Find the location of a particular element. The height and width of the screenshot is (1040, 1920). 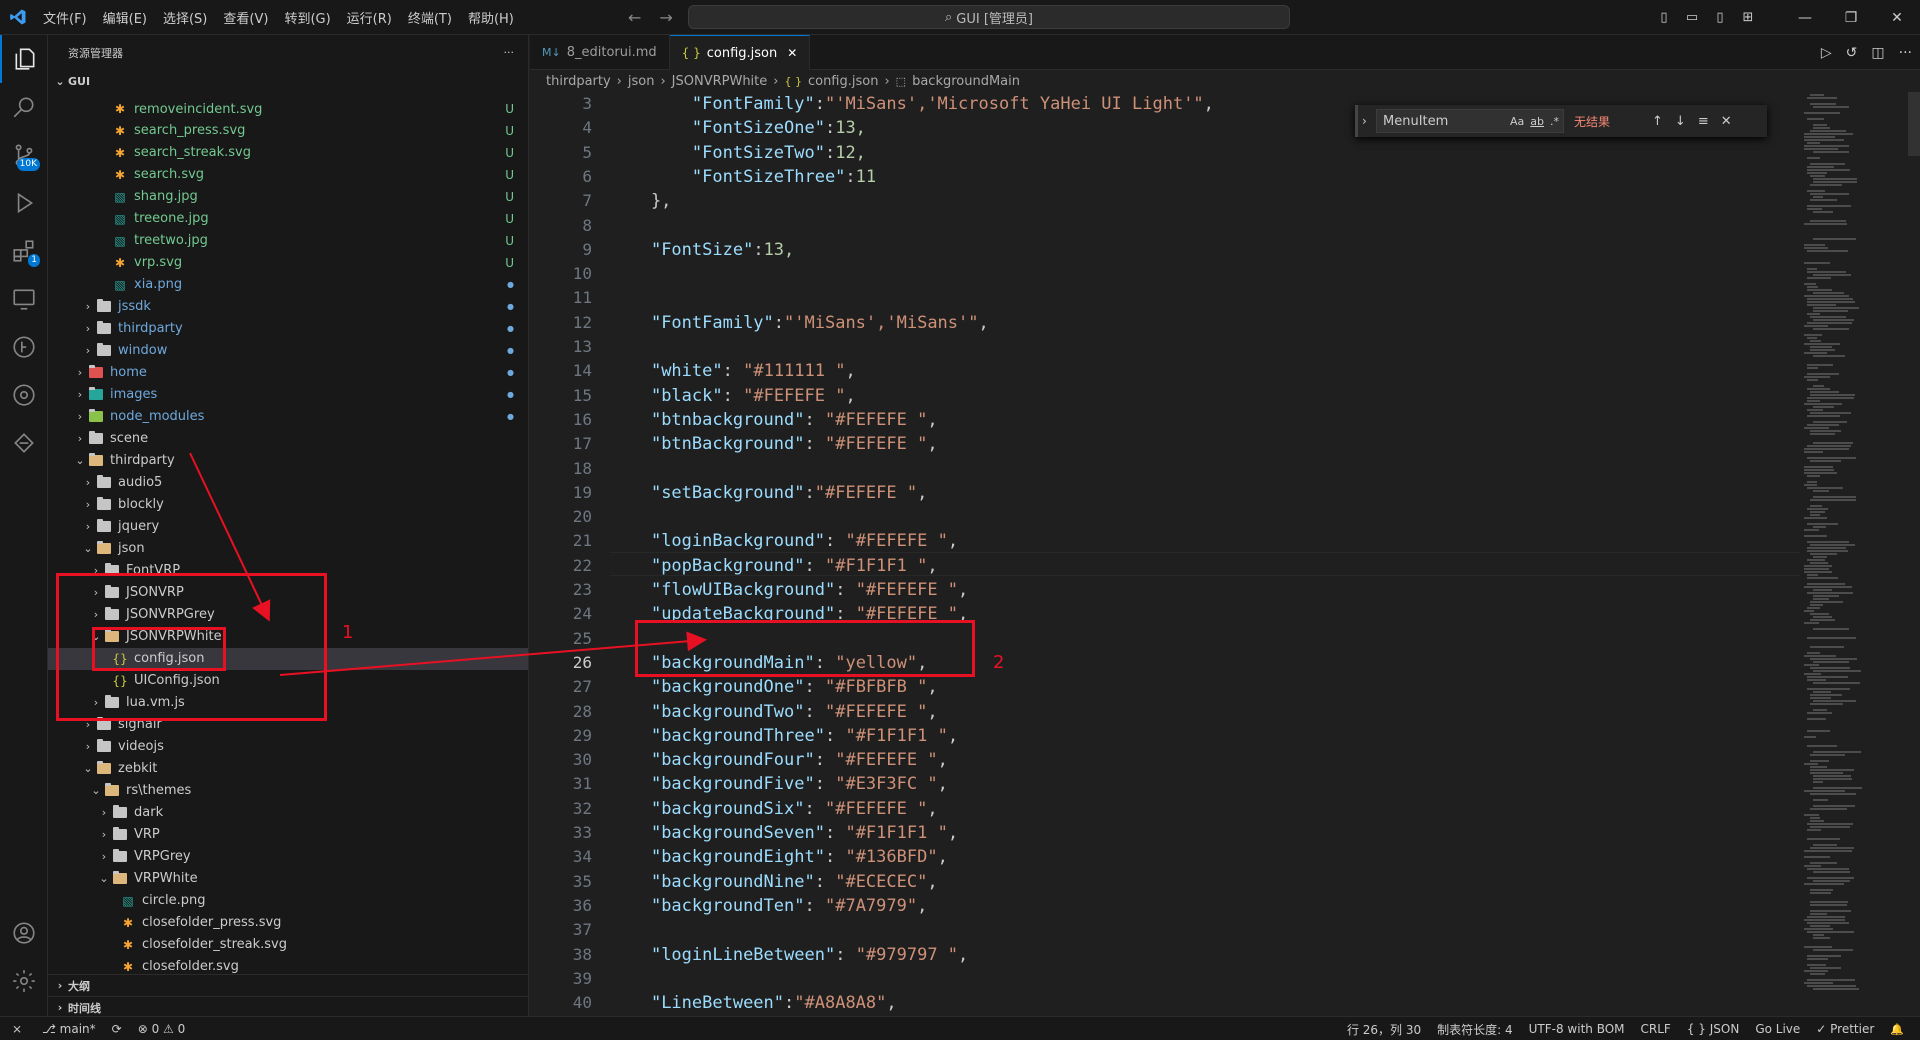

tree-item: ✱ vrp.svg U is located at coordinates (288, 263).